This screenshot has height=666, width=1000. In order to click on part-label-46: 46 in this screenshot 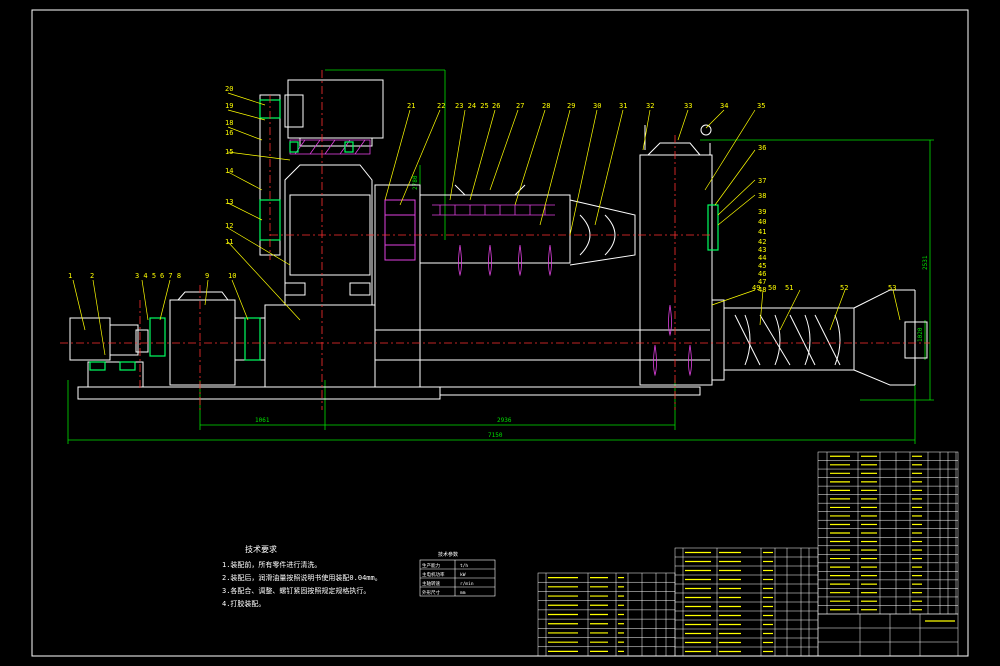, I will do `click(762, 274)`.